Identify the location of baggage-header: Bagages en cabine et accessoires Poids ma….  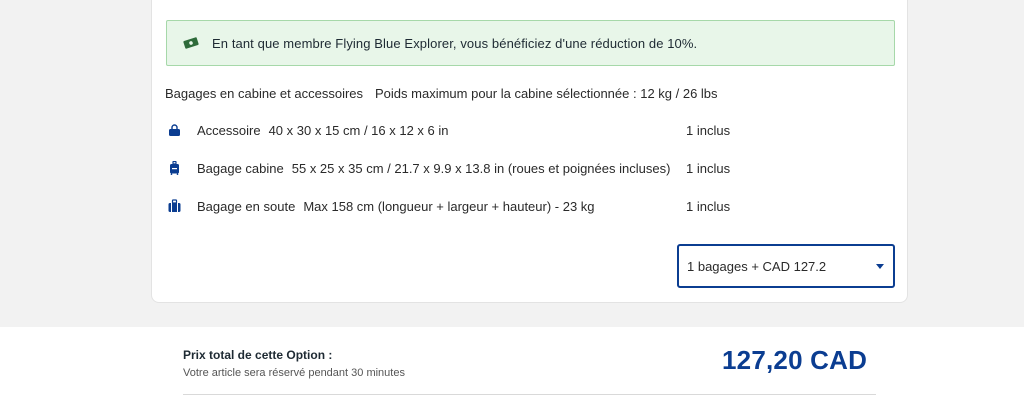
(441, 93).